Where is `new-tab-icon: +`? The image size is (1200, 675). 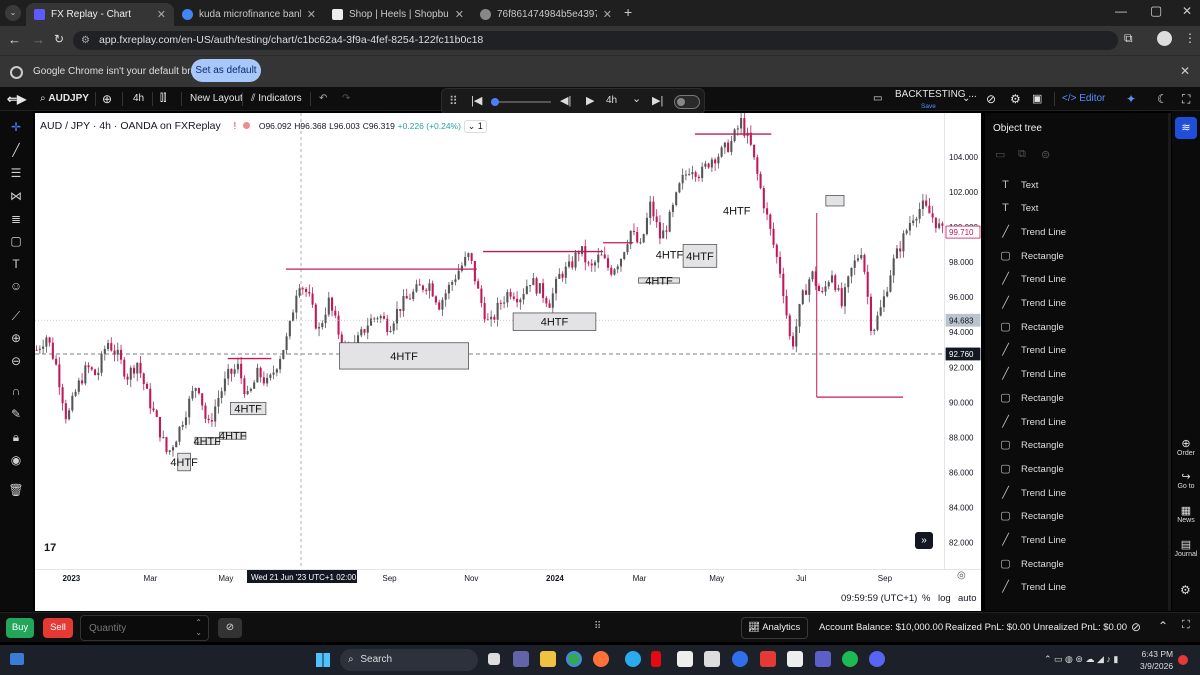
new-tab-icon: + is located at coordinates (628, 12).